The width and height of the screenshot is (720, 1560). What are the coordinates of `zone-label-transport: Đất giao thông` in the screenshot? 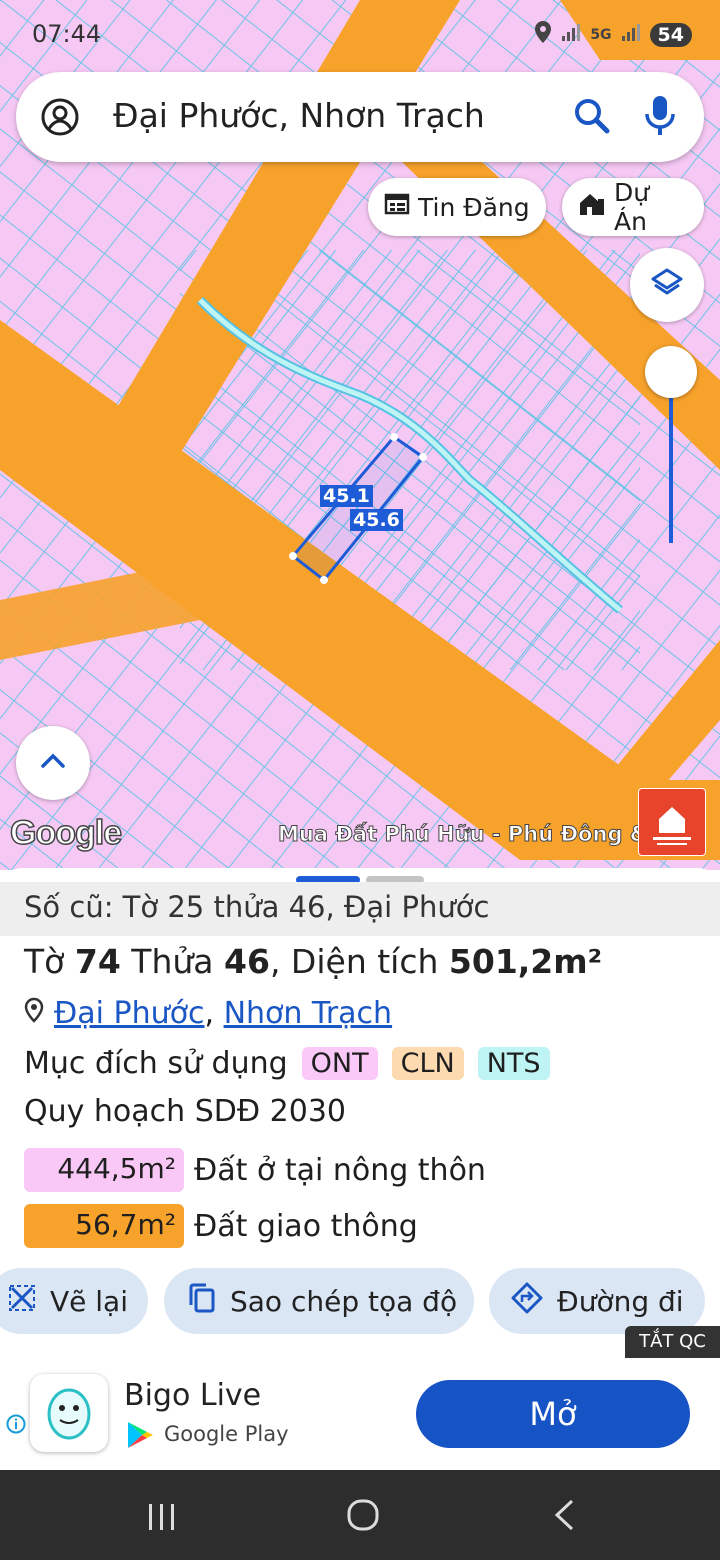 It's located at (306, 1226).